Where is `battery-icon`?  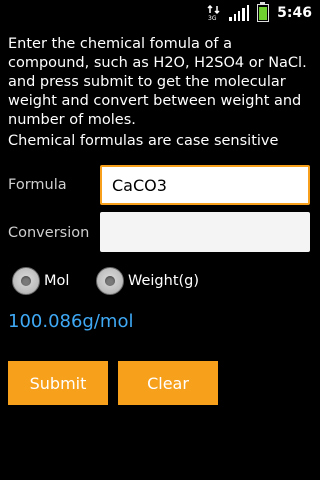
battery-icon is located at coordinates (263, 11).